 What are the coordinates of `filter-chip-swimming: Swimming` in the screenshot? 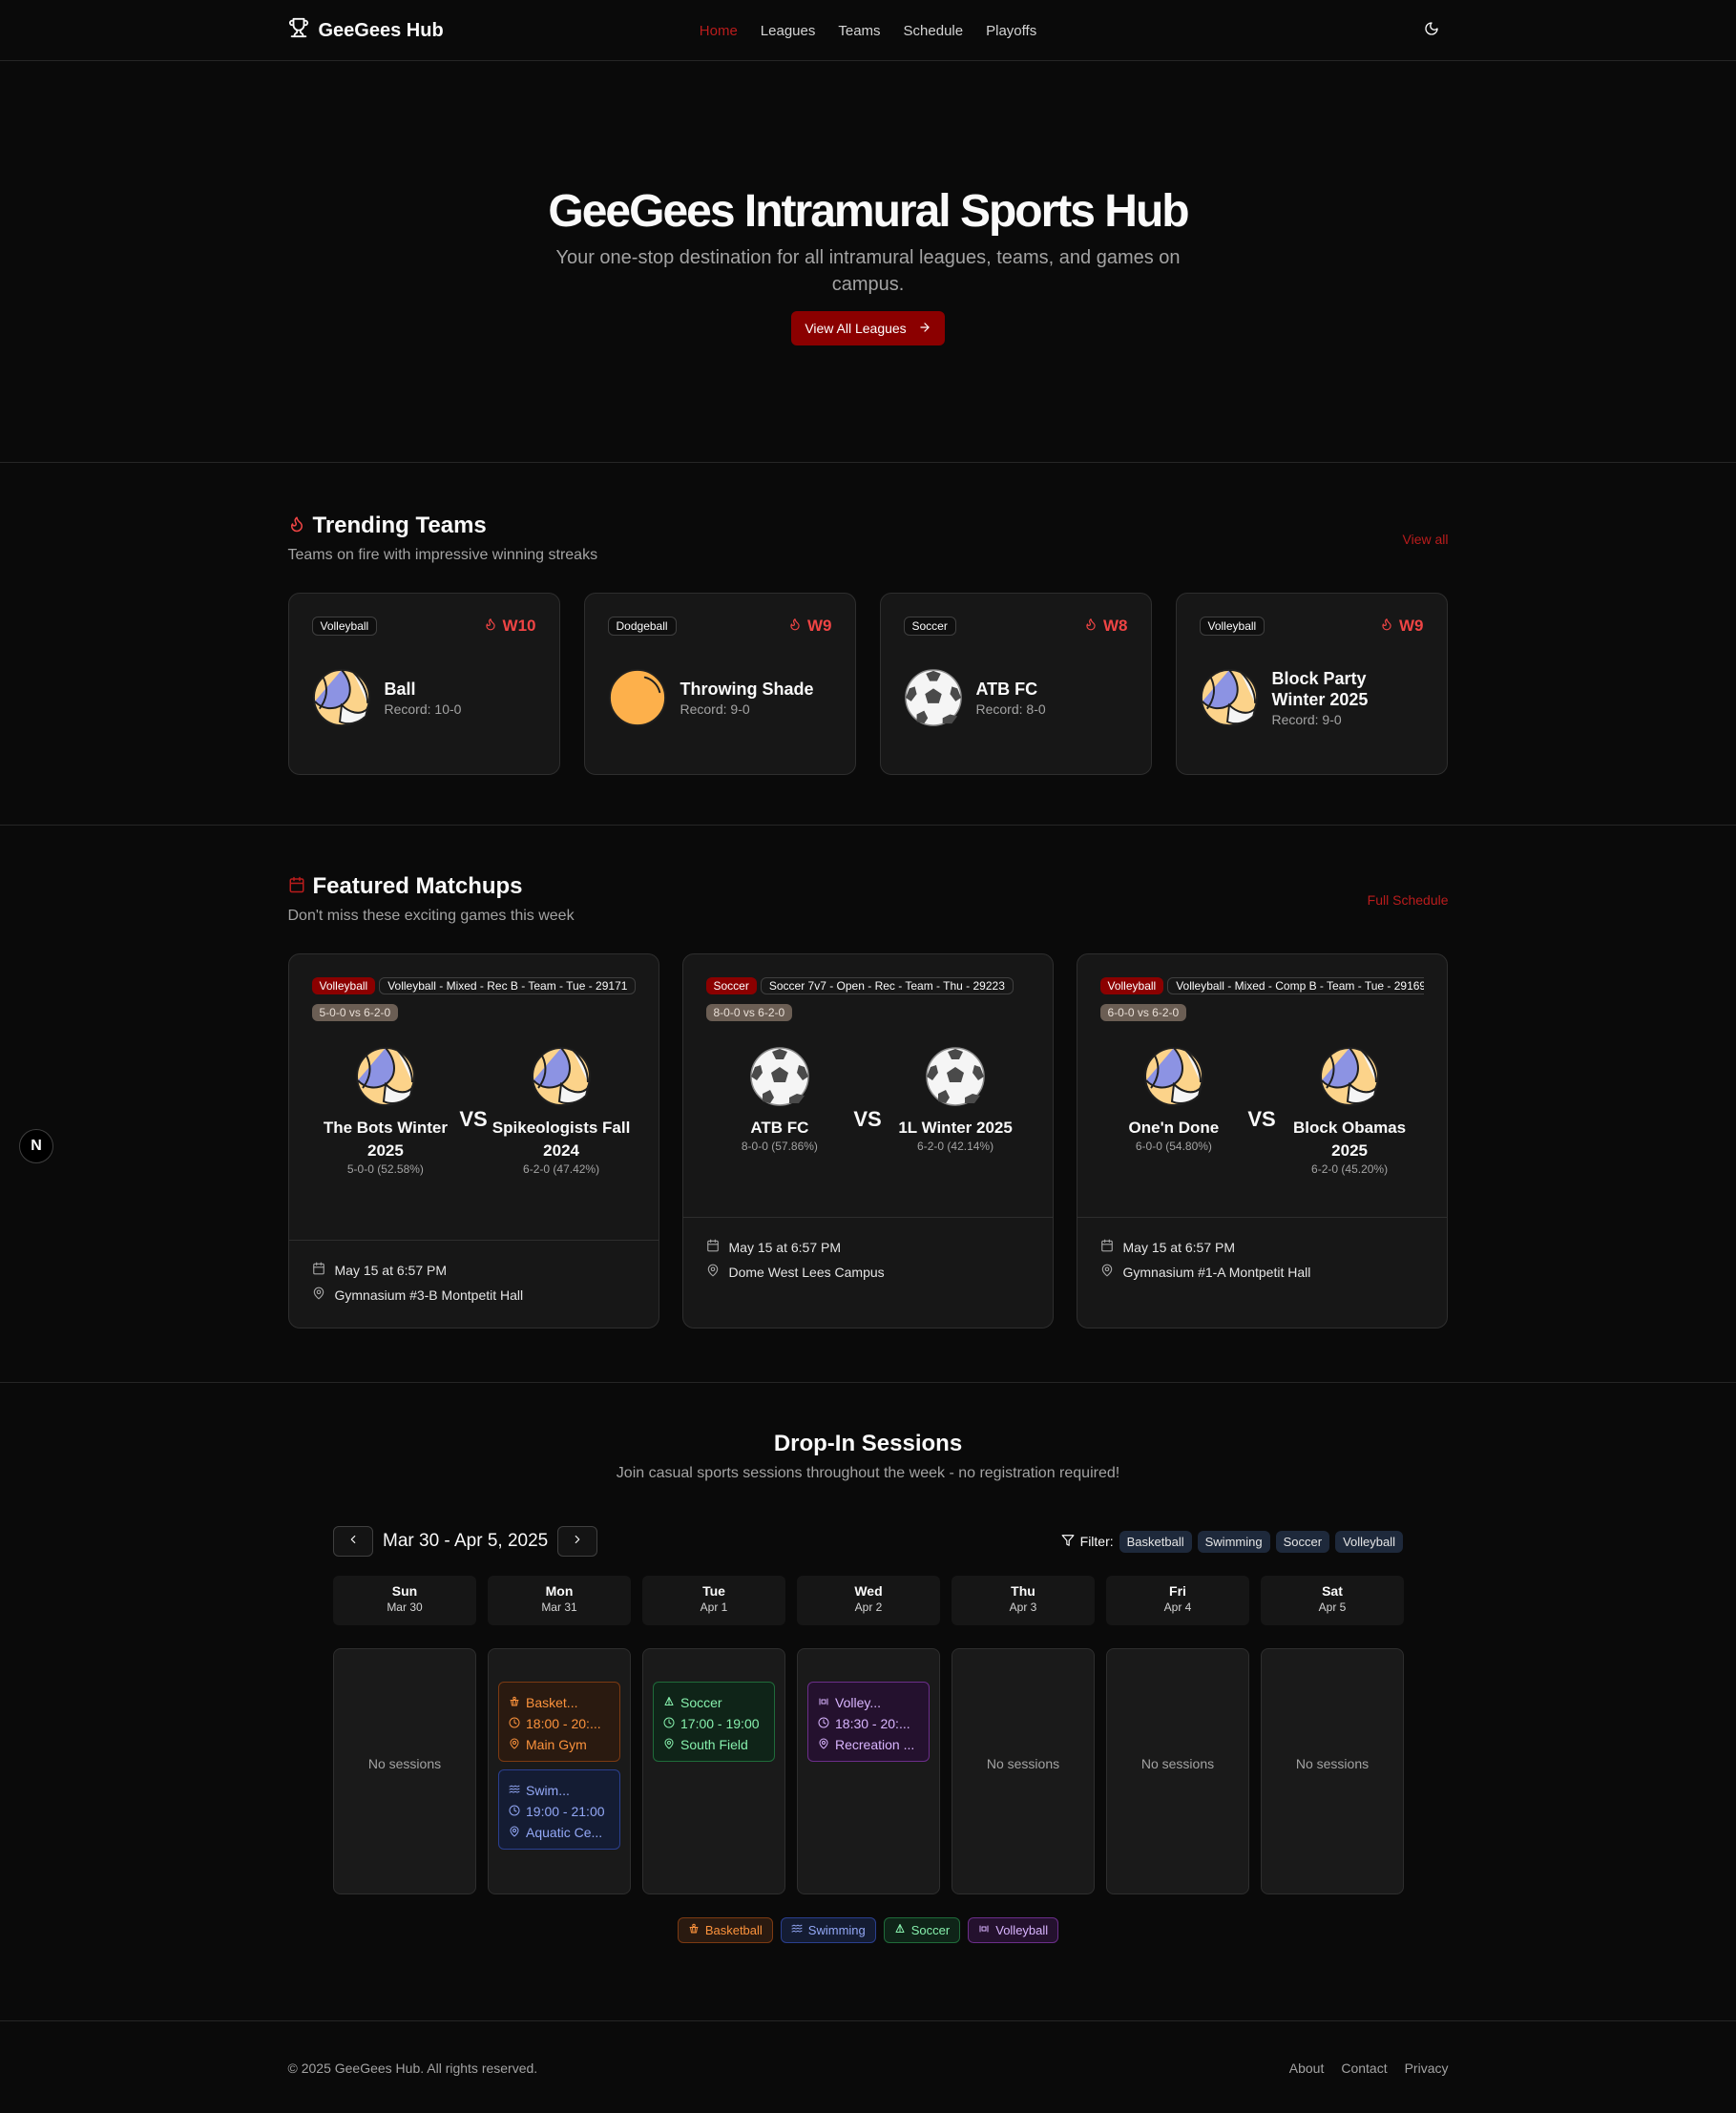 It's located at (1233, 1541).